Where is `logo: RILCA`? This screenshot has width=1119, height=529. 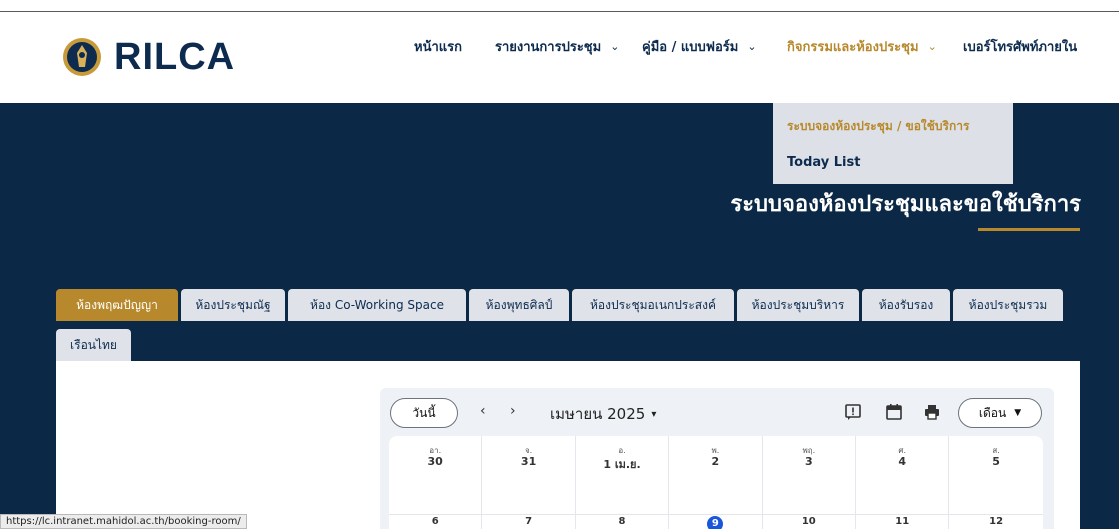 logo: RILCA is located at coordinates (148, 57).